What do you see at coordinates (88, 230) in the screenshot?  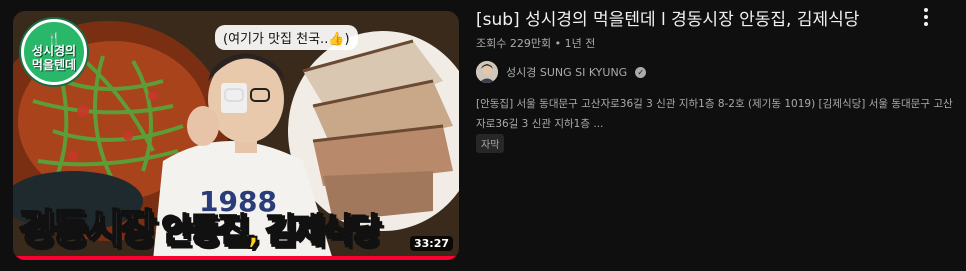 I see `thumbnail-title-main: 경동시장` at bounding box center [88, 230].